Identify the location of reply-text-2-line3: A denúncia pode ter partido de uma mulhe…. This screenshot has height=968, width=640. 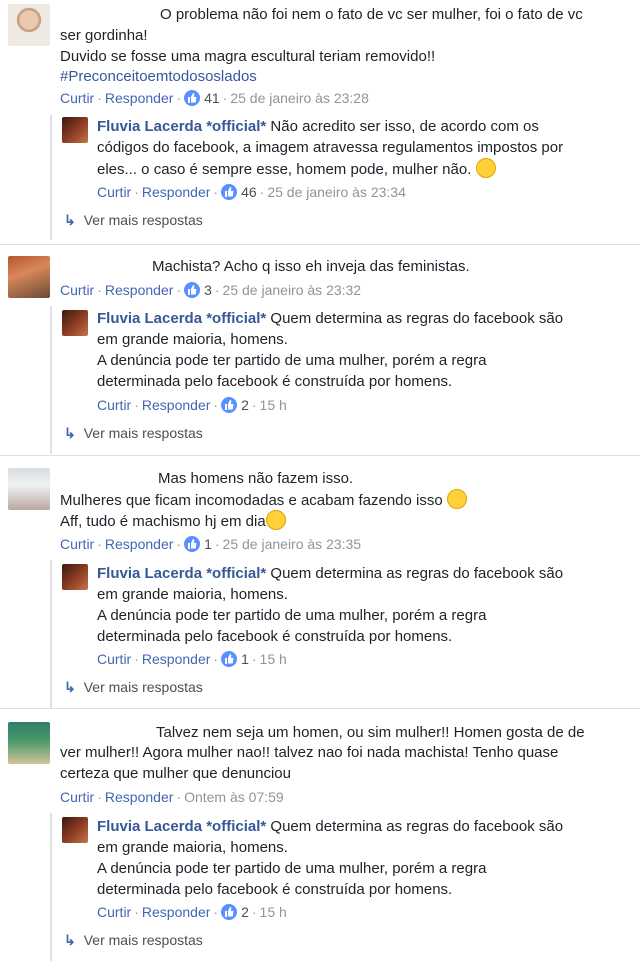
(292, 360).